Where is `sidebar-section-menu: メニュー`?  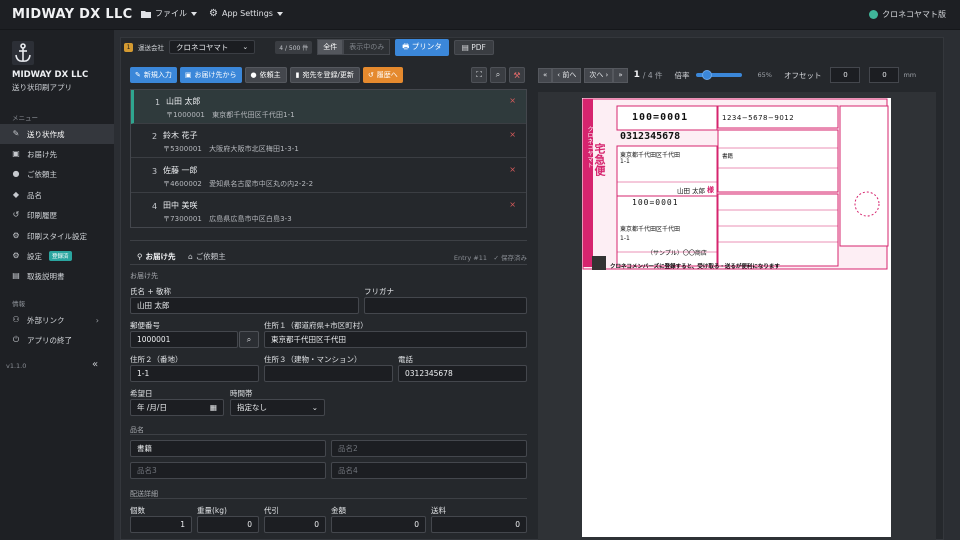
sidebar-section-menu: メニュー is located at coordinates (25, 118).